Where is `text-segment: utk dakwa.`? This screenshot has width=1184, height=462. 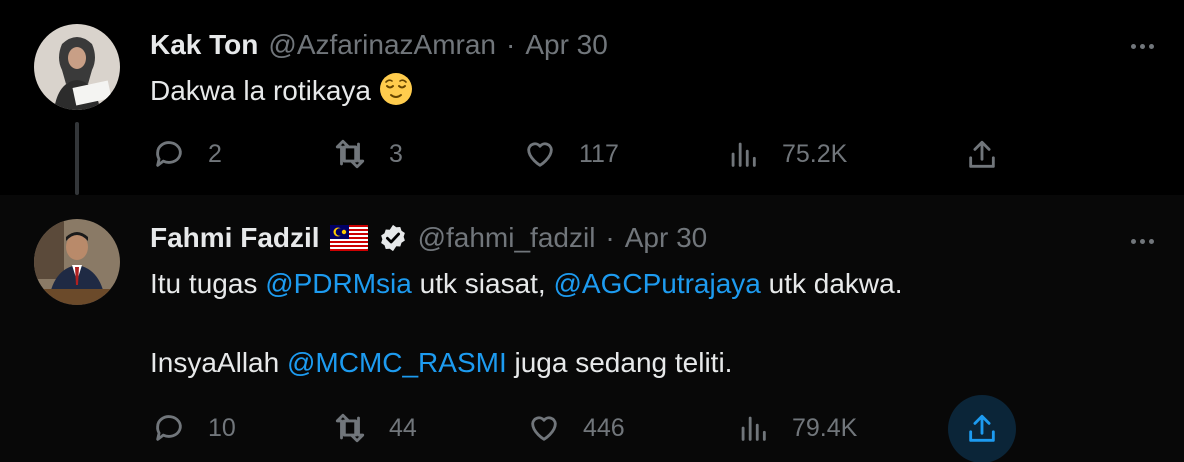
text-segment: utk dakwa. is located at coordinates (831, 283).